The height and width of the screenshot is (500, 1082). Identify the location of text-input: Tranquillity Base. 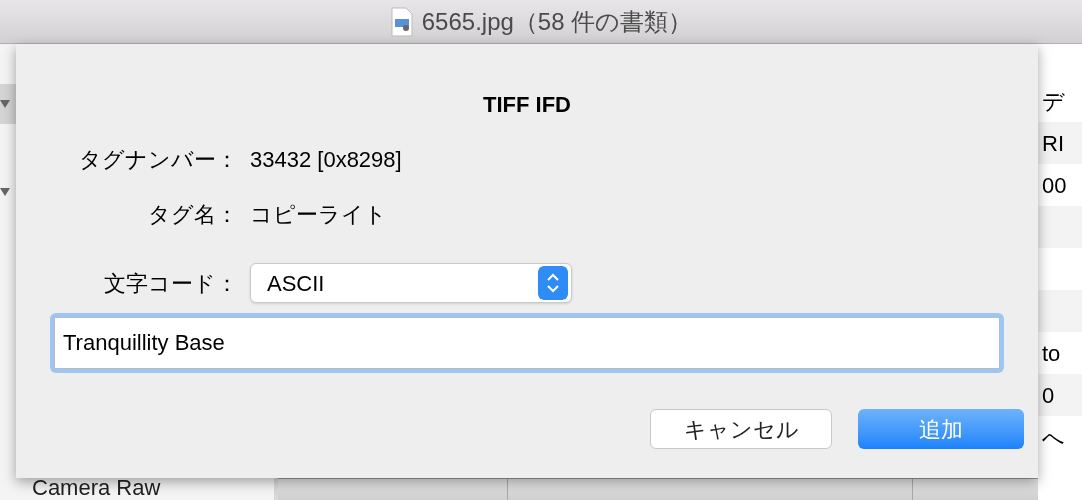
(527, 343).